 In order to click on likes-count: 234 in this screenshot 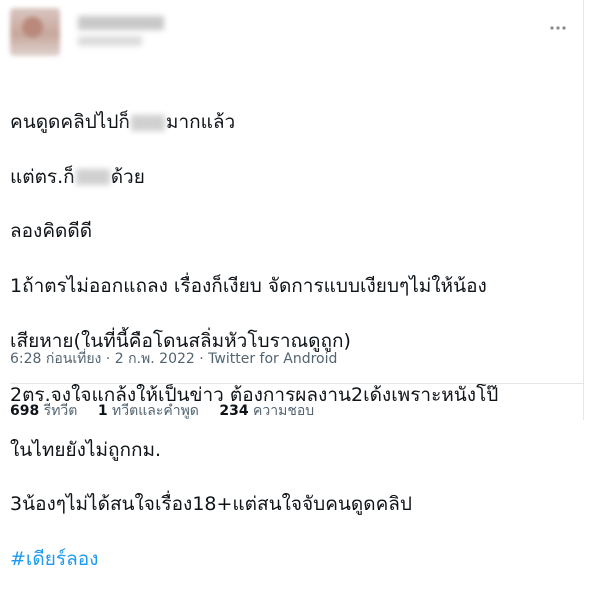, I will do `click(234, 411)`.